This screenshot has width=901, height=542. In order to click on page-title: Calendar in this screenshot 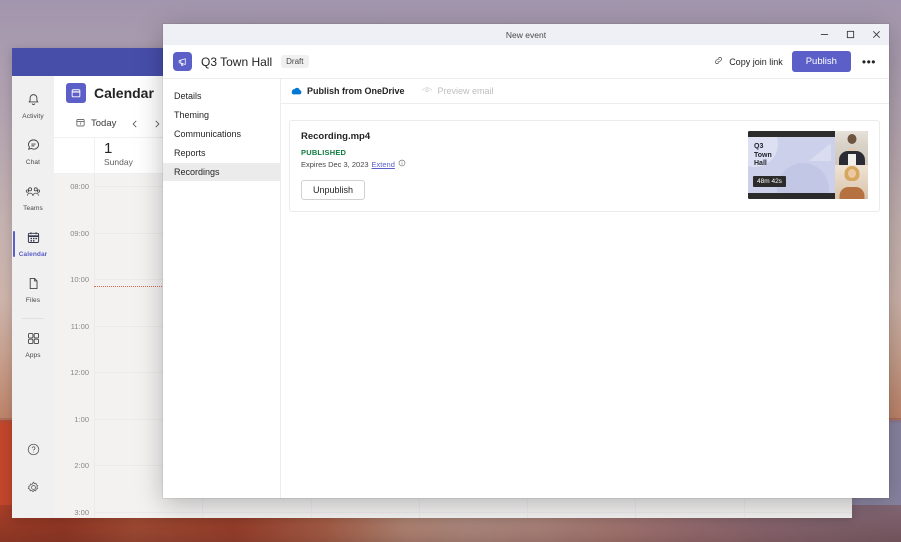, I will do `click(124, 93)`.